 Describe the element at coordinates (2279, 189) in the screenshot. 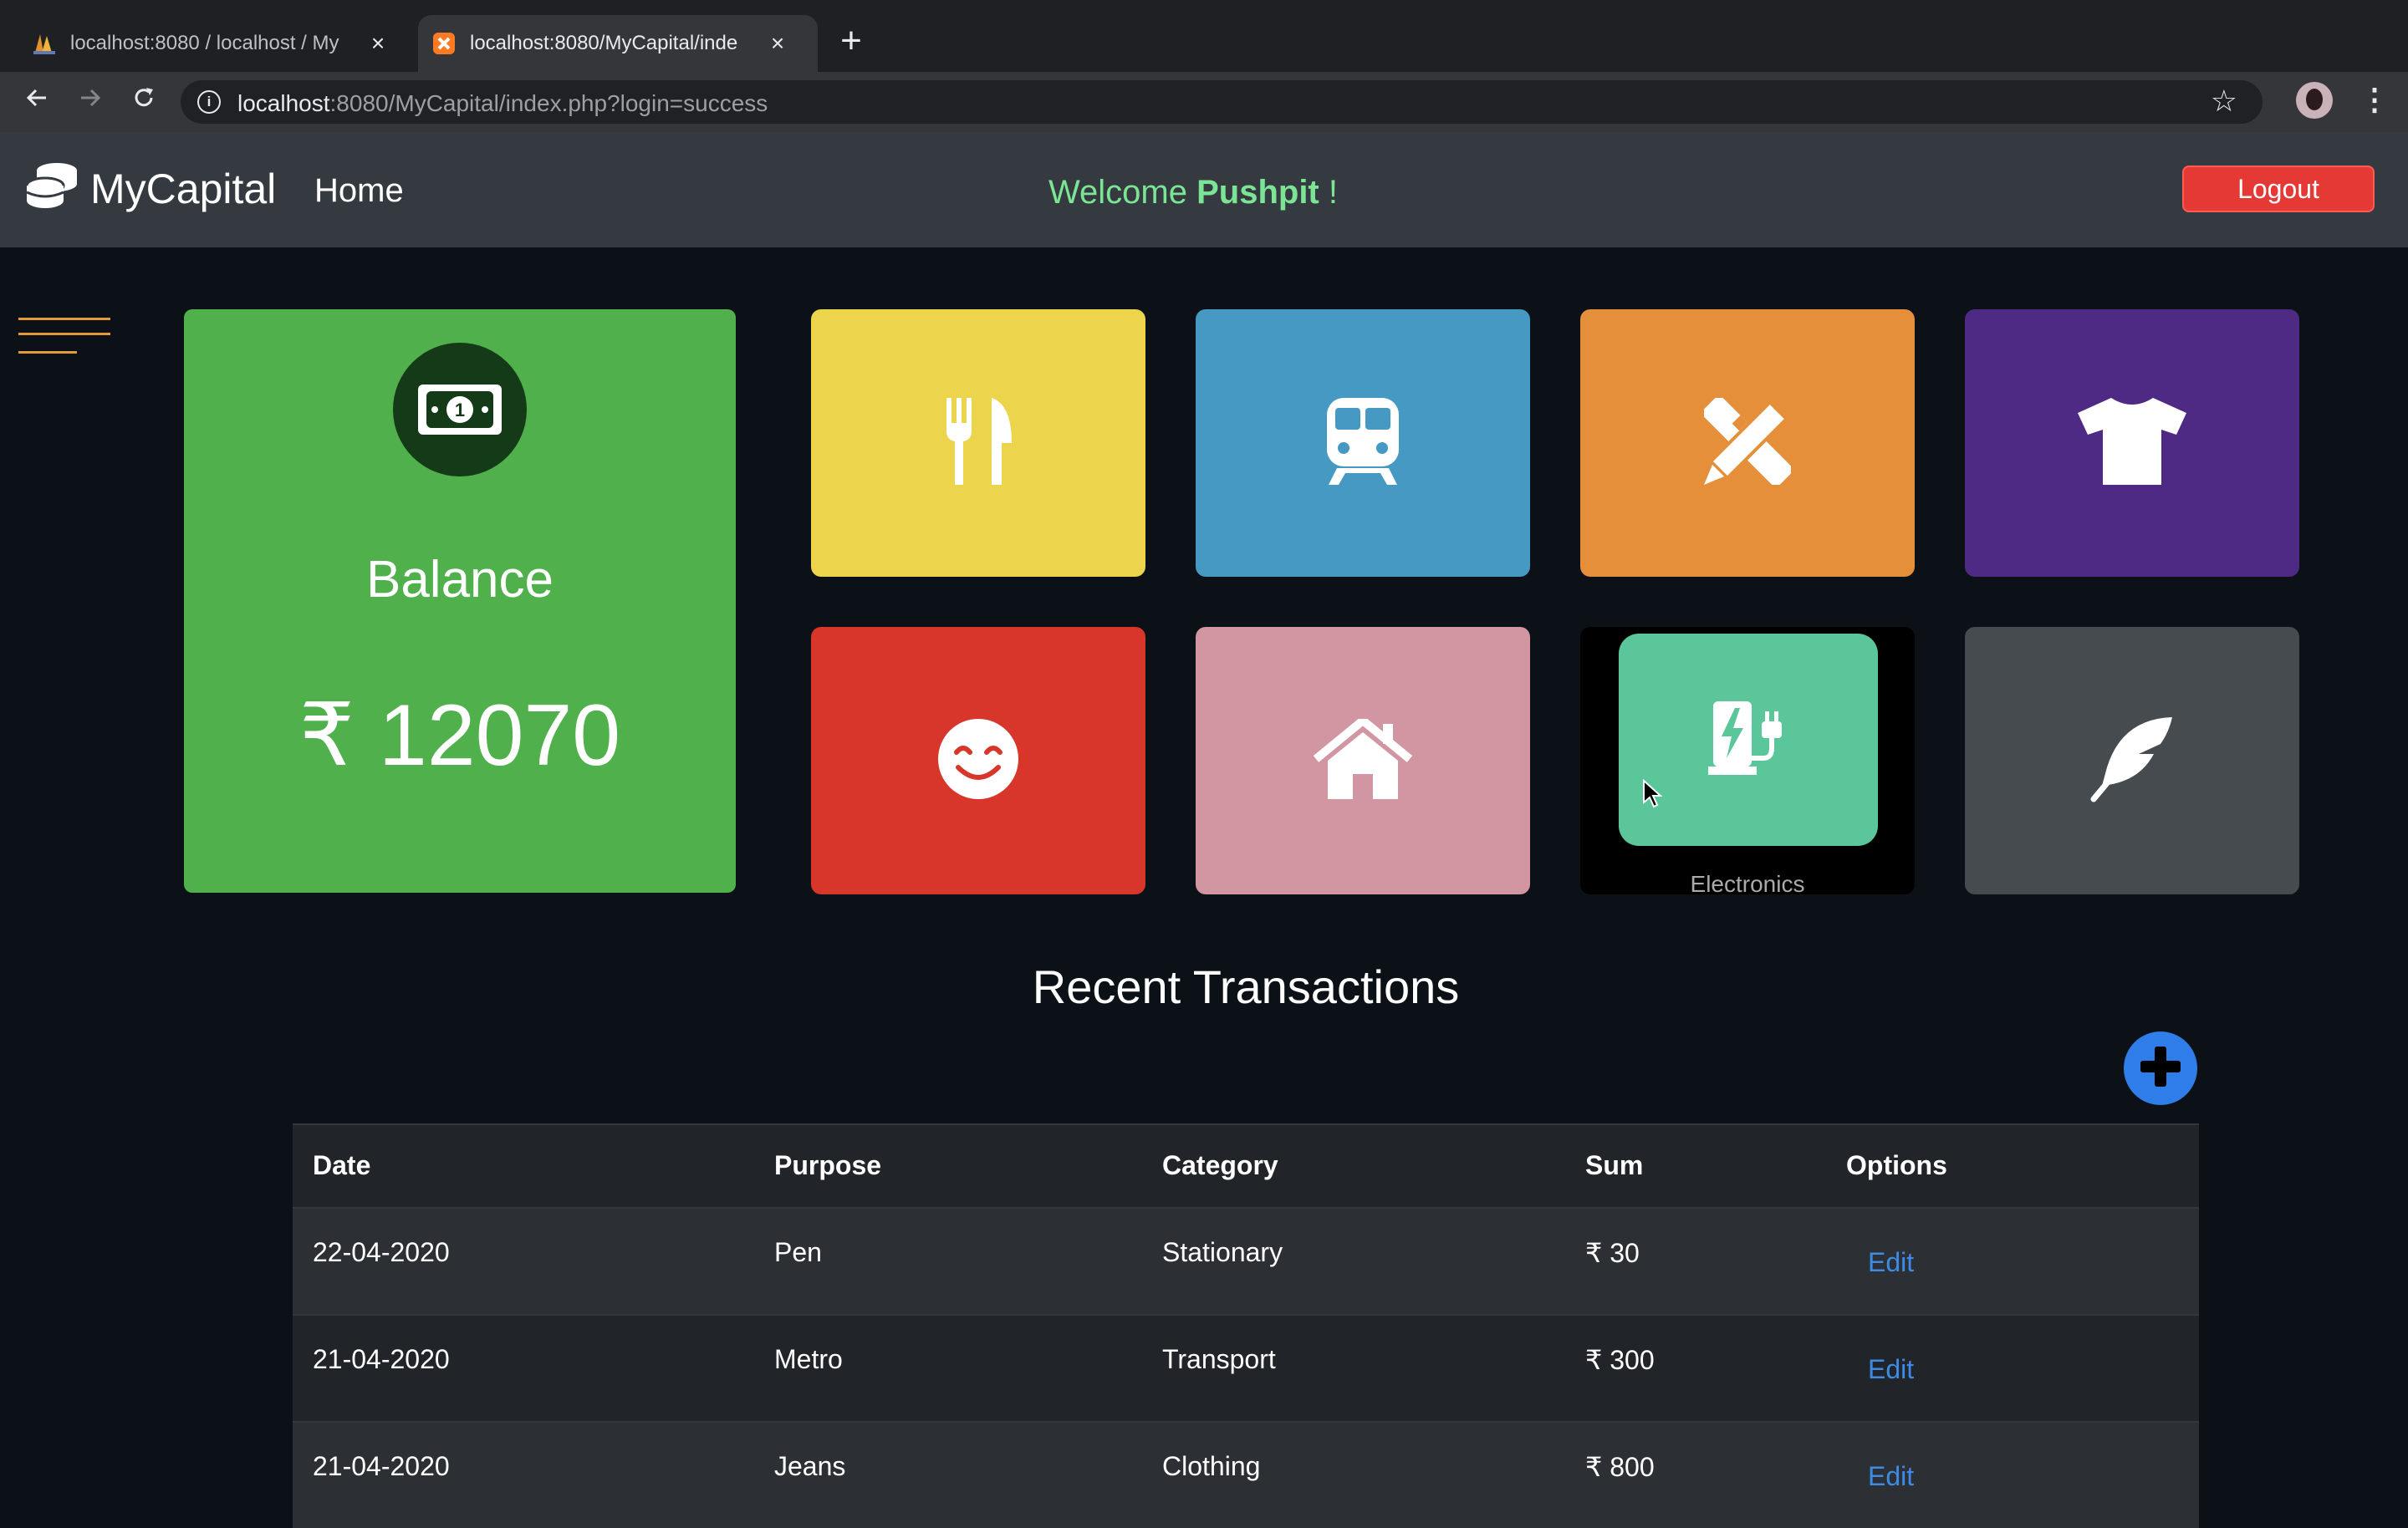

I see `logout-button: Logout` at that location.